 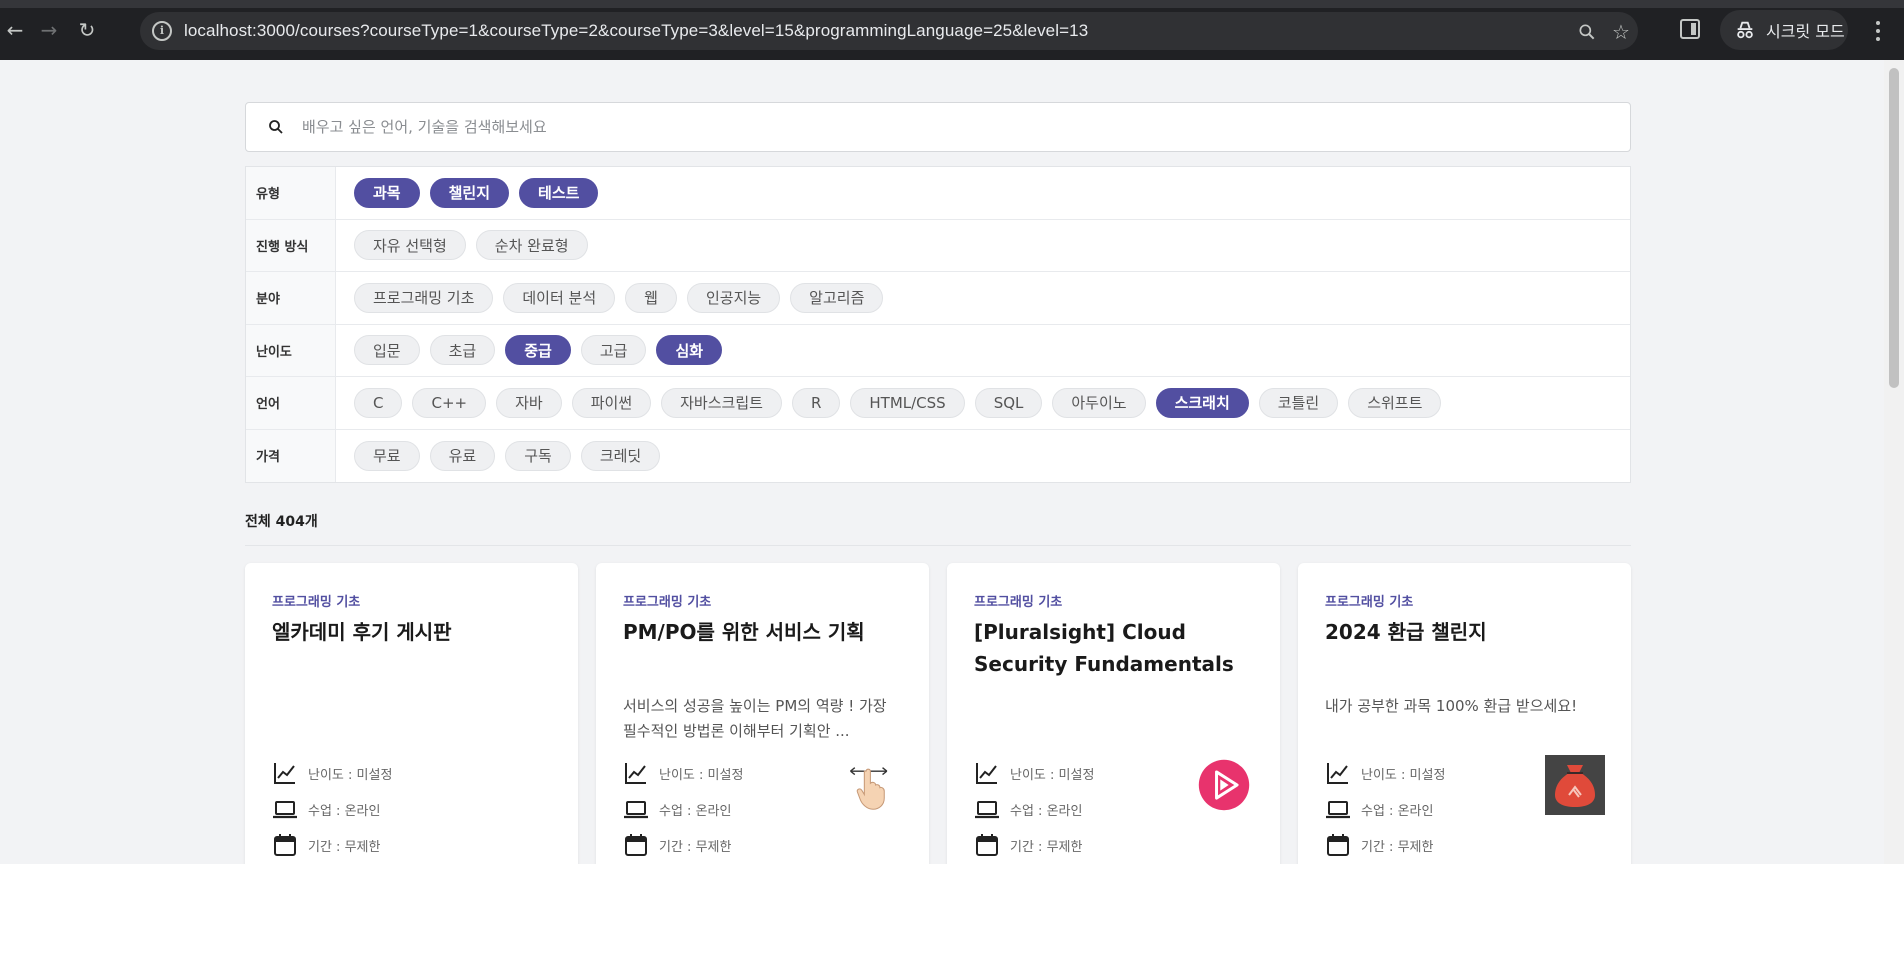 I want to click on filter-label: 언어, so click(x=291, y=403).